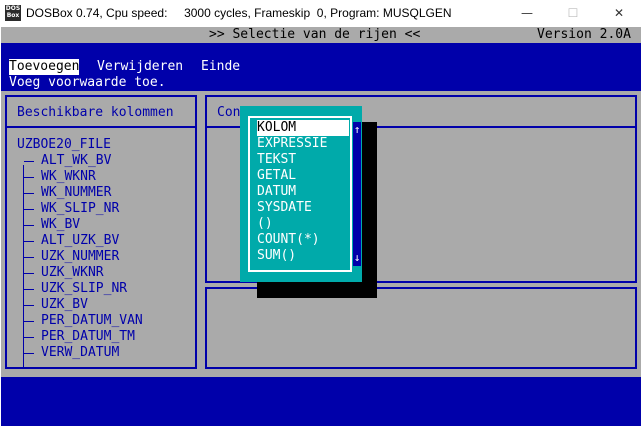  Describe the element at coordinates (84, 289) in the screenshot. I see `column-item: UZK_SLIP_NR` at that location.